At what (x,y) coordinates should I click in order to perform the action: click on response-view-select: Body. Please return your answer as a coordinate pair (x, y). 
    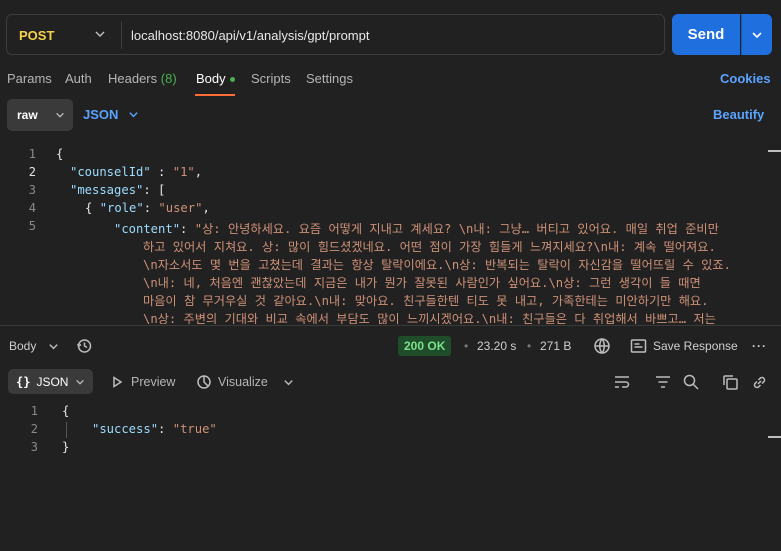
    Looking at the image, I should click on (22, 346).